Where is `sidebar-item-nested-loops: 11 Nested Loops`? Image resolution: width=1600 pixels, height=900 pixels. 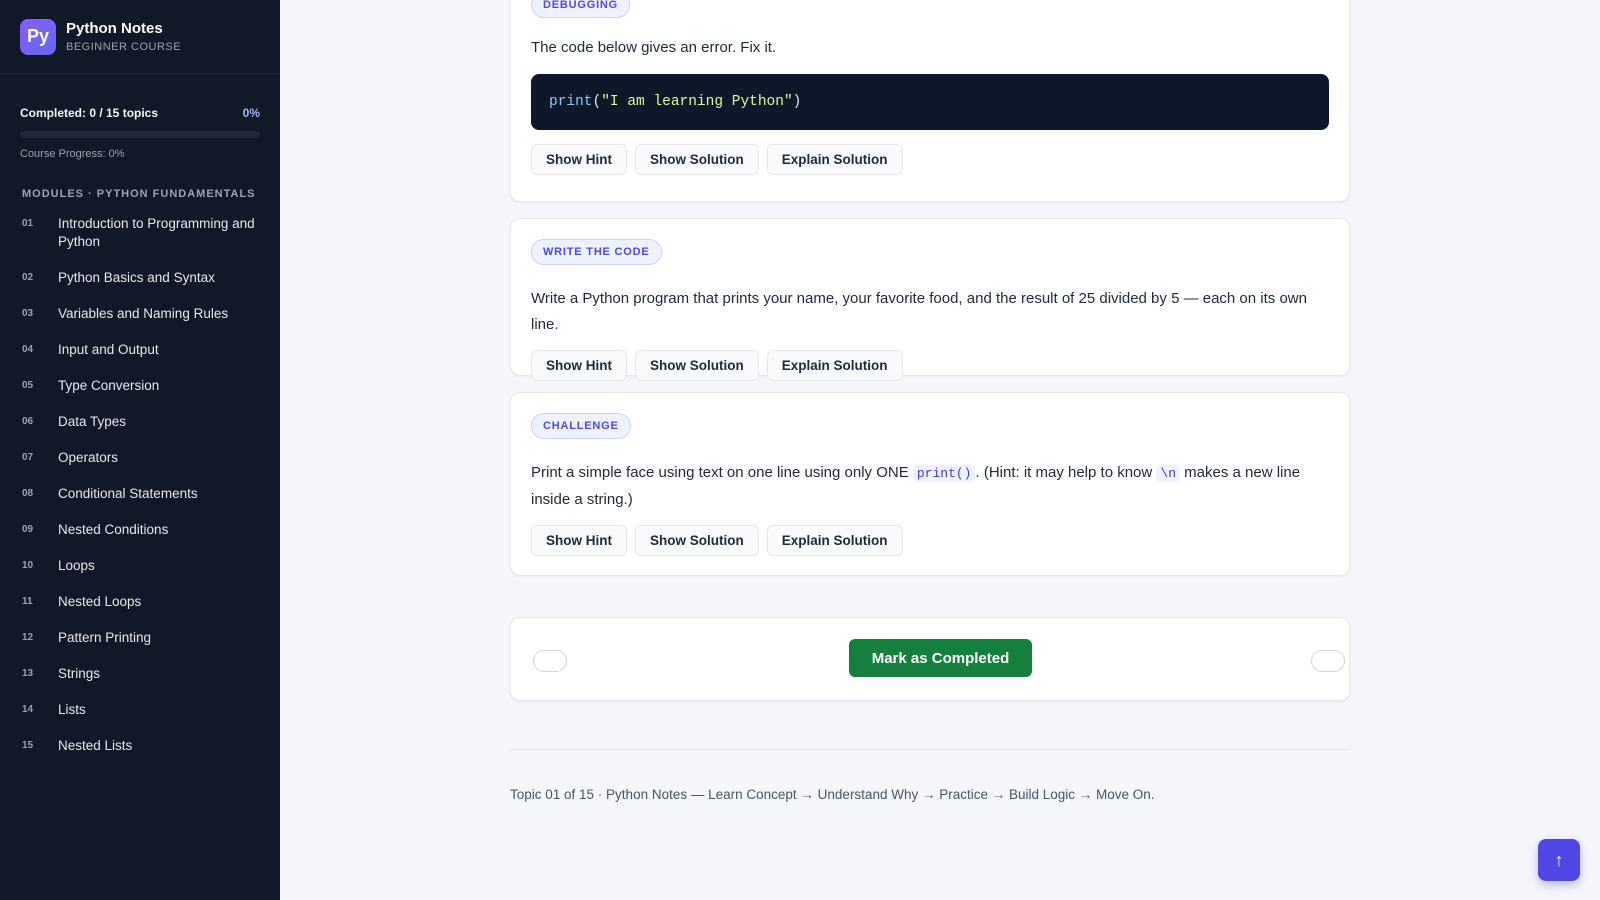
sidebar-item-nested-loops: 11 Nested Loops is located at coordinates (140, 602).